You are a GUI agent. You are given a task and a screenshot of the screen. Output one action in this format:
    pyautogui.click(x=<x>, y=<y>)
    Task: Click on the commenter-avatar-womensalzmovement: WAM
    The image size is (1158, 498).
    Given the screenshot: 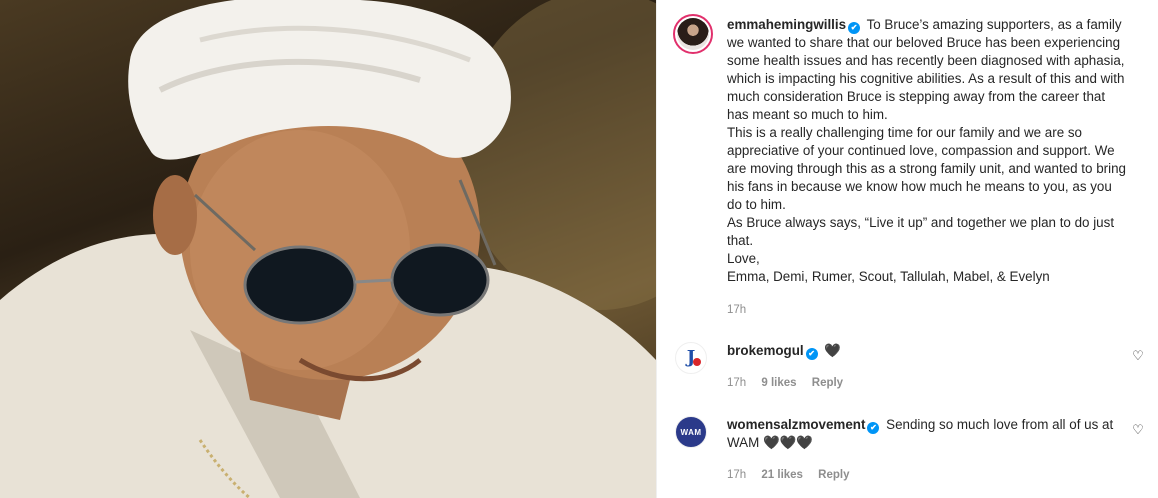 What is the action you would take?
    pyautogui.click(x=691, y=432)
    